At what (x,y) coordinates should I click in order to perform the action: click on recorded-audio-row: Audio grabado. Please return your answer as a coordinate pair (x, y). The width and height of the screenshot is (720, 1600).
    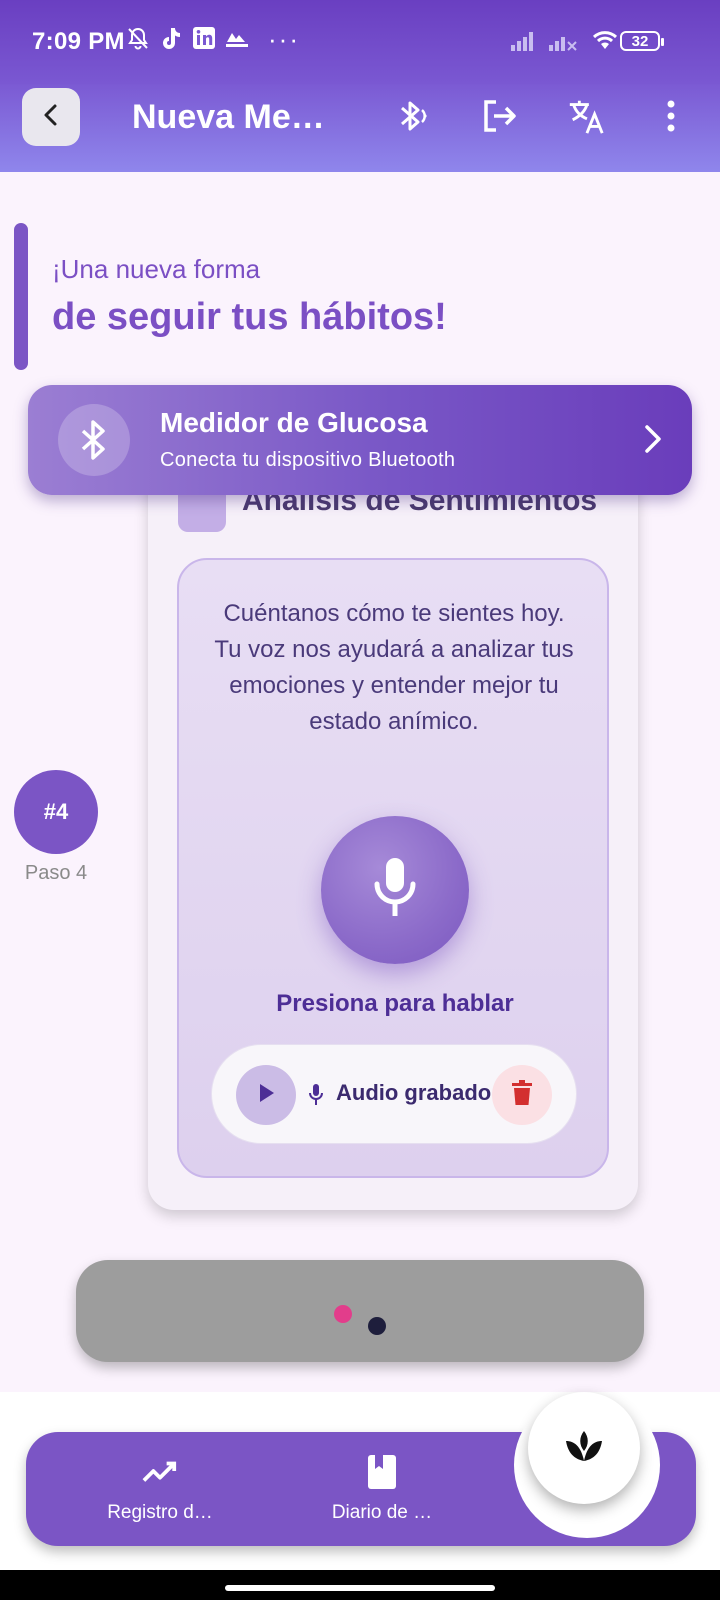
    Looking at the image, I should click on (394, 1094).